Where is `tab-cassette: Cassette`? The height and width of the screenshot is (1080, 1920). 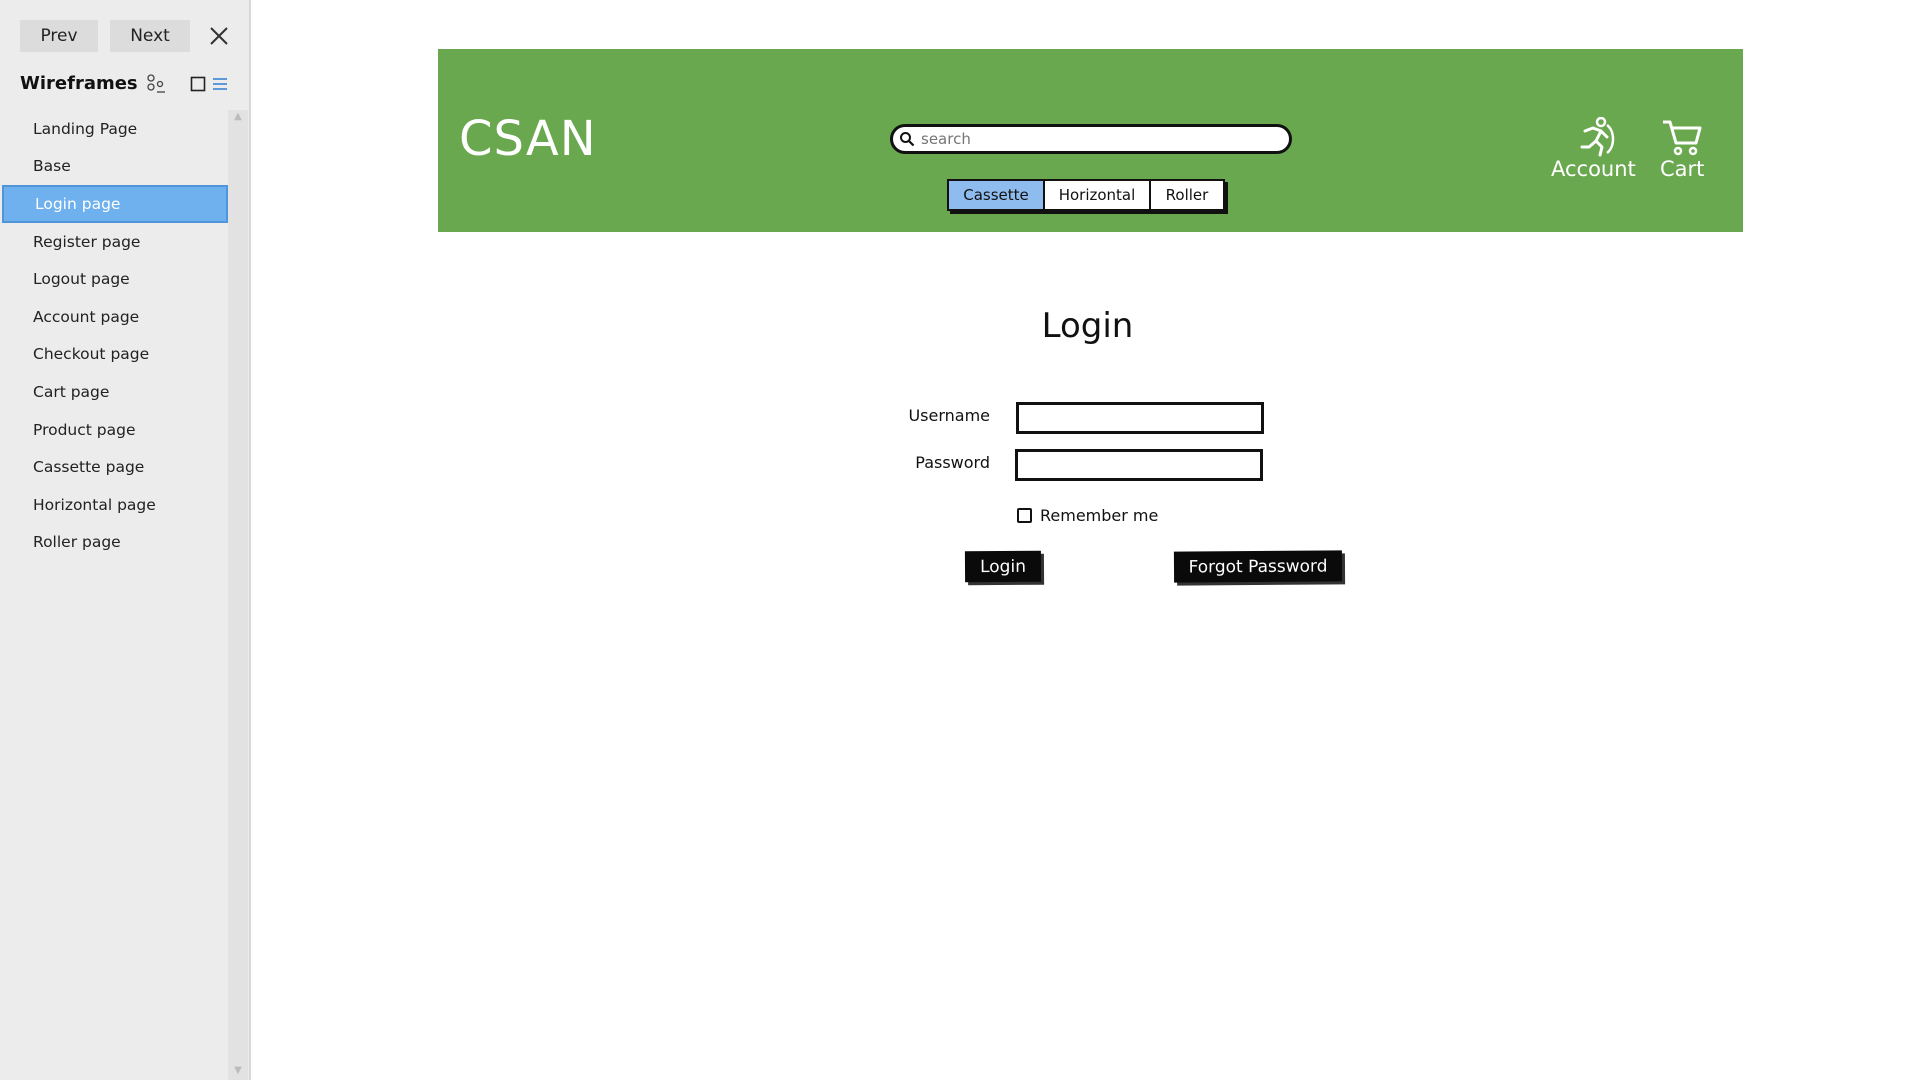 tab-cassette: Cassette is located at coordinates (997, 195).